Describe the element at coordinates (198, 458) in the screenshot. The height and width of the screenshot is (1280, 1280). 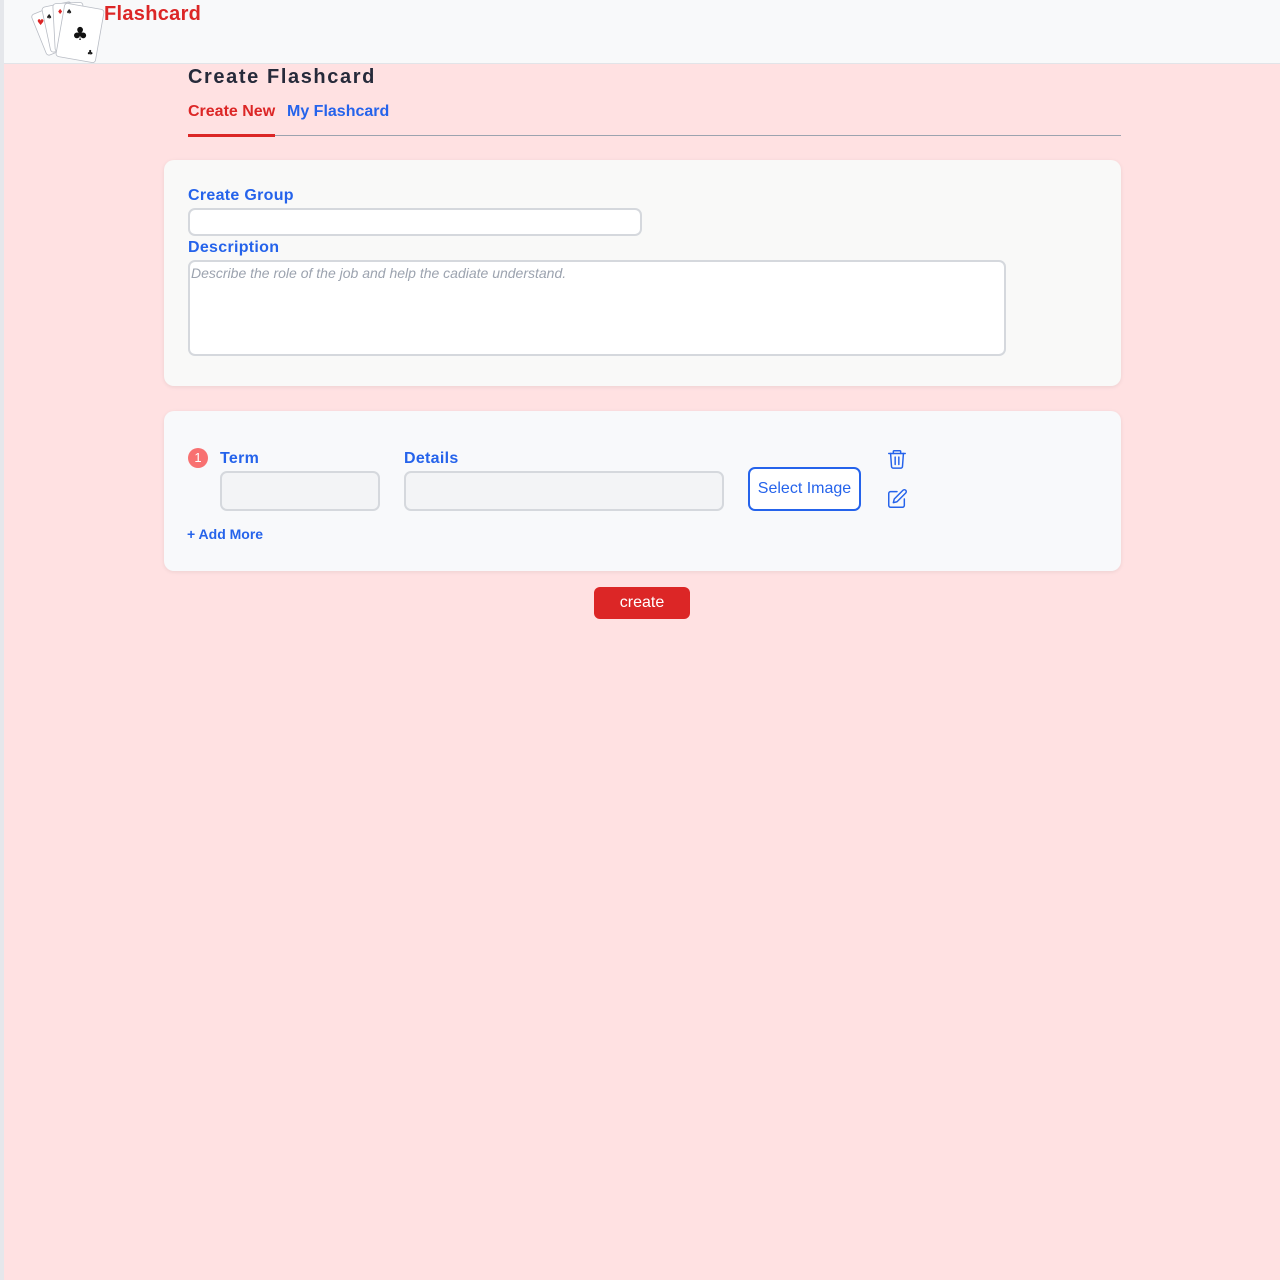
I see `term-row-number-badge: 1` at that location.